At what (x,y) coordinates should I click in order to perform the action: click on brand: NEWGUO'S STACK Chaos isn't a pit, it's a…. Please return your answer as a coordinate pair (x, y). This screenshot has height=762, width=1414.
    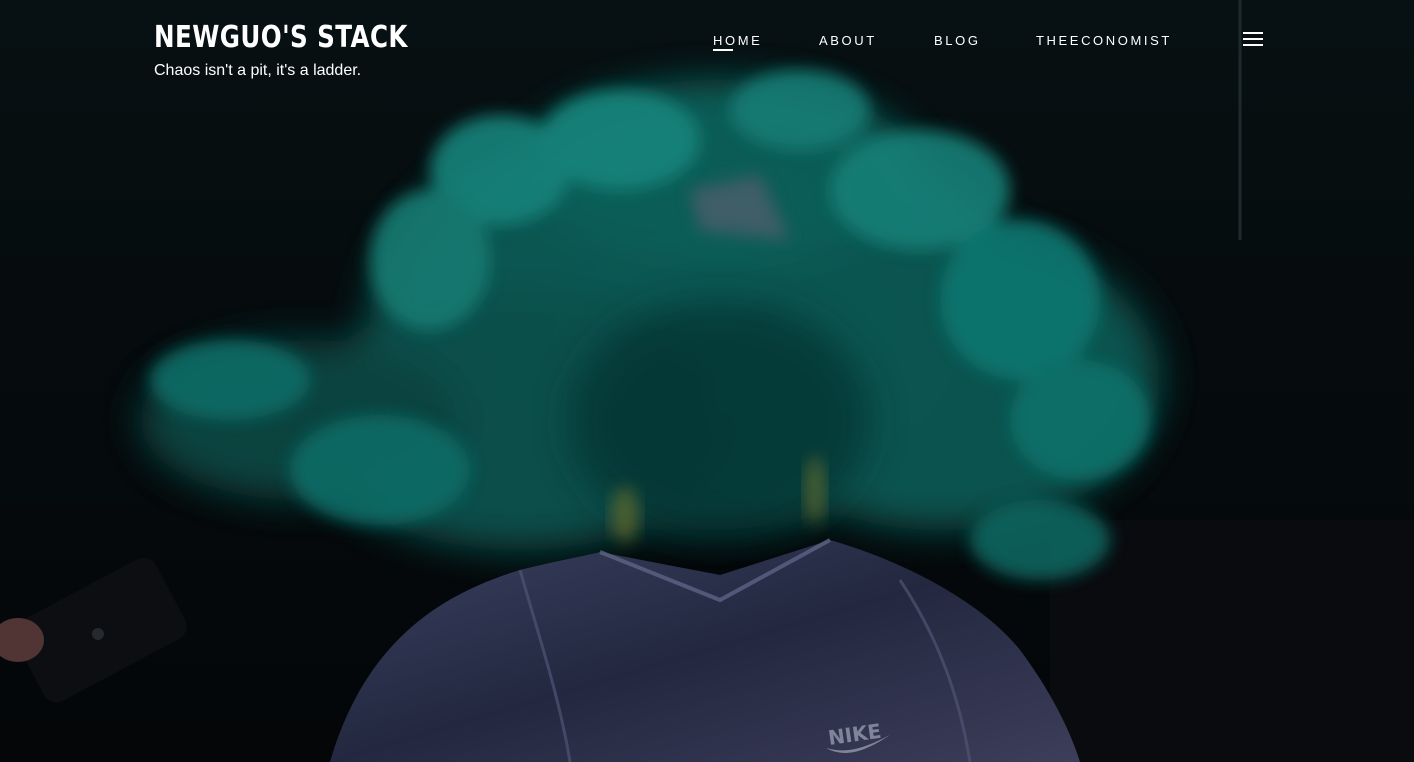
    Looking at the image, I should click on (309, 50).